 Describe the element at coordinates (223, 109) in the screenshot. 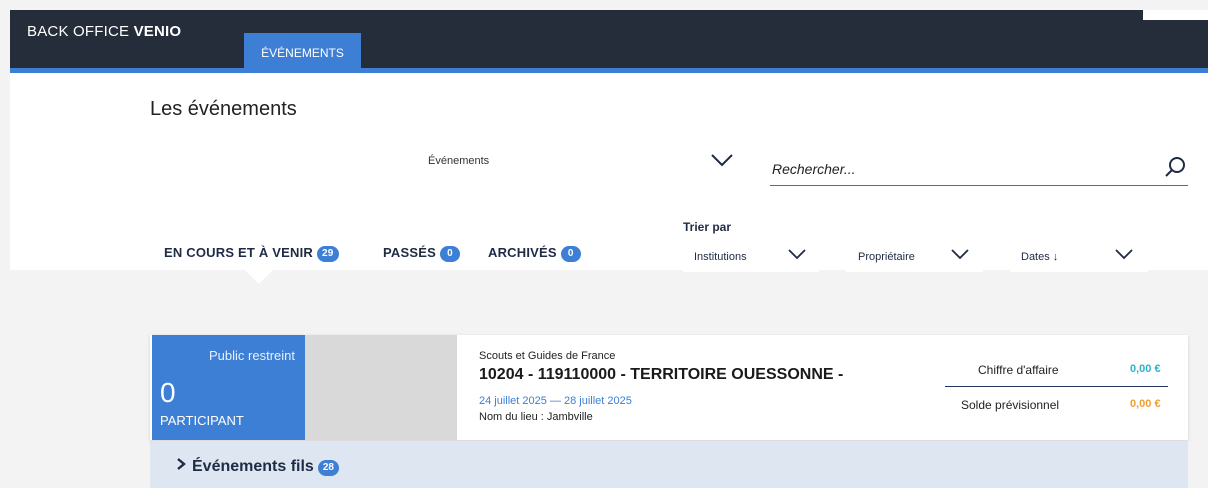

I see `page-title: Les événements` at that location.